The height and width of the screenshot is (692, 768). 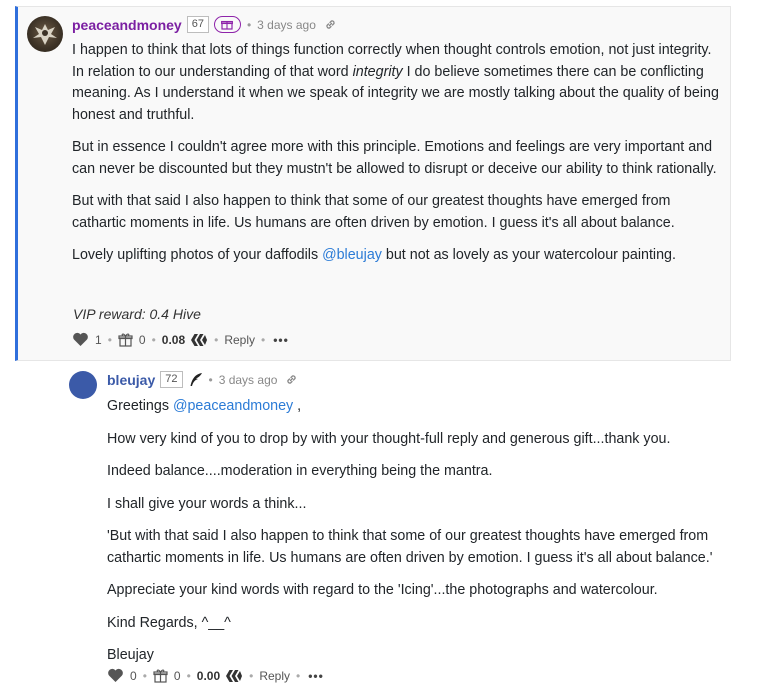 What do you see at coordinates (137, 314) in the screenshot?
I see `vip-reward-text: VIP reward: 0.4 Hive` at bounding box center [137, 314].